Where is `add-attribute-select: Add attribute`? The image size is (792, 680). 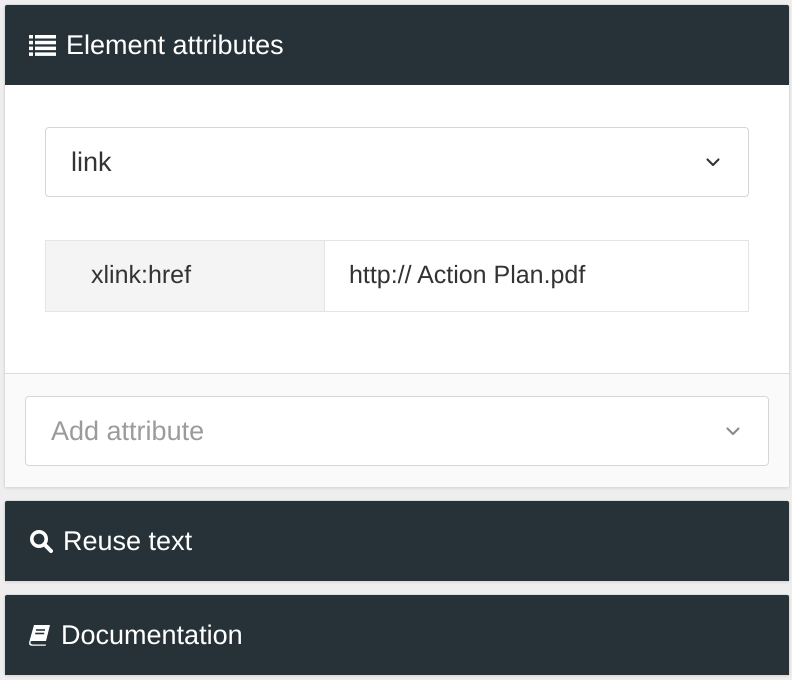 add-attribute-select: Add attribute is located at coordinates (397, 431).